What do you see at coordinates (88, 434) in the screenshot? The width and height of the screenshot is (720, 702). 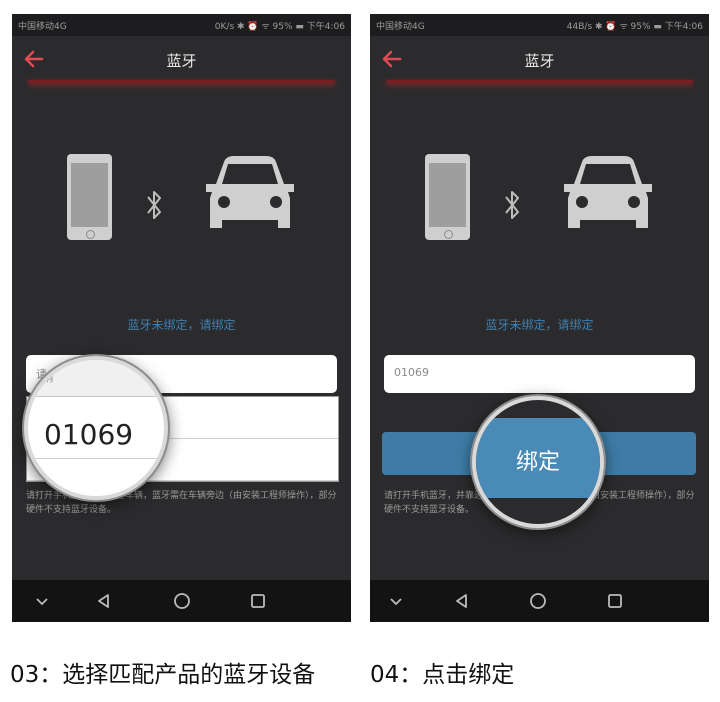 I see `magnified-option-01069: 01069` at bounding box center [88, 434].